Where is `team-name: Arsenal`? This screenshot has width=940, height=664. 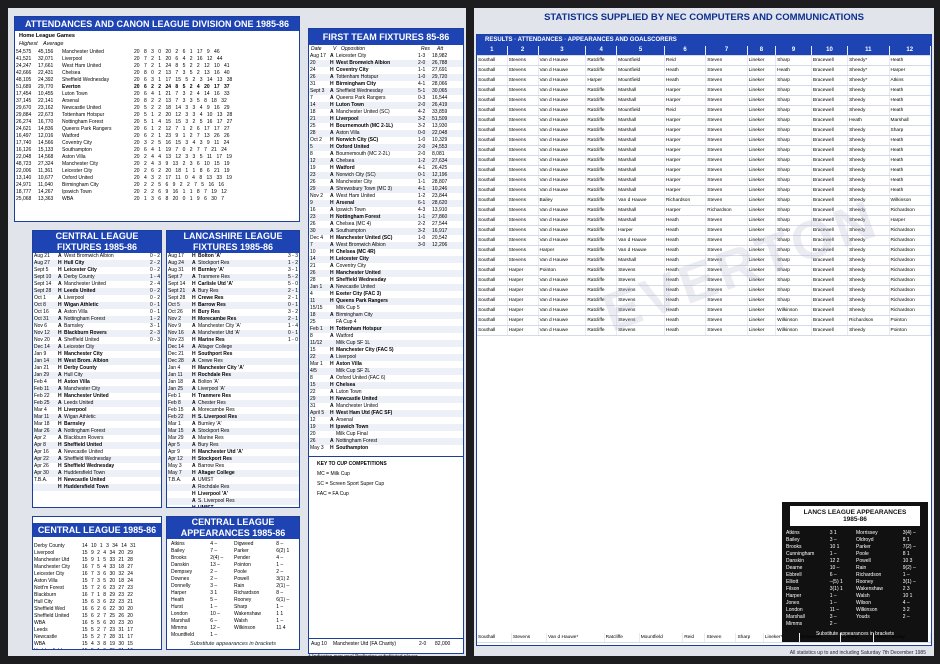 team-name: Arsenal is located at coordinates (70, 101).